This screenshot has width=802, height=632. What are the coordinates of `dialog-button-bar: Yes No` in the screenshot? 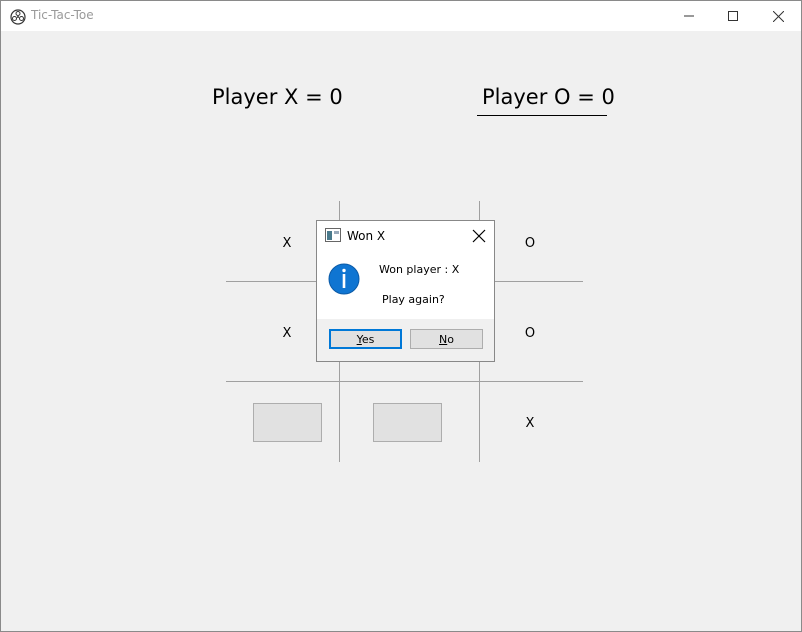 It's located at (405, 340).